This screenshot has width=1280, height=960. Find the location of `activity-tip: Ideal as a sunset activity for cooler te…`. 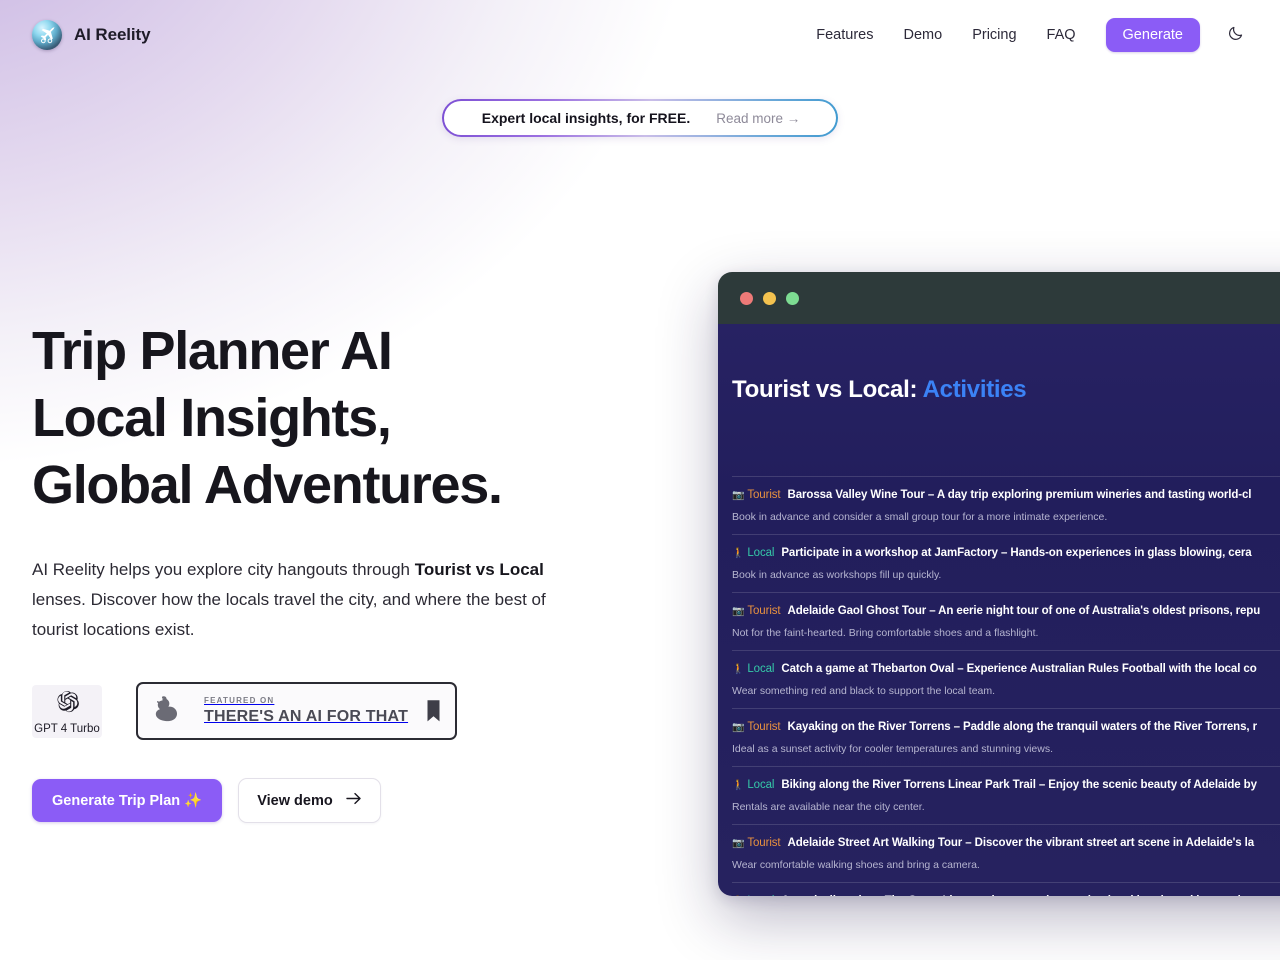

activity-tip: Ideal as a sunset activity for cooler te… is located at coordinates (892, 749).